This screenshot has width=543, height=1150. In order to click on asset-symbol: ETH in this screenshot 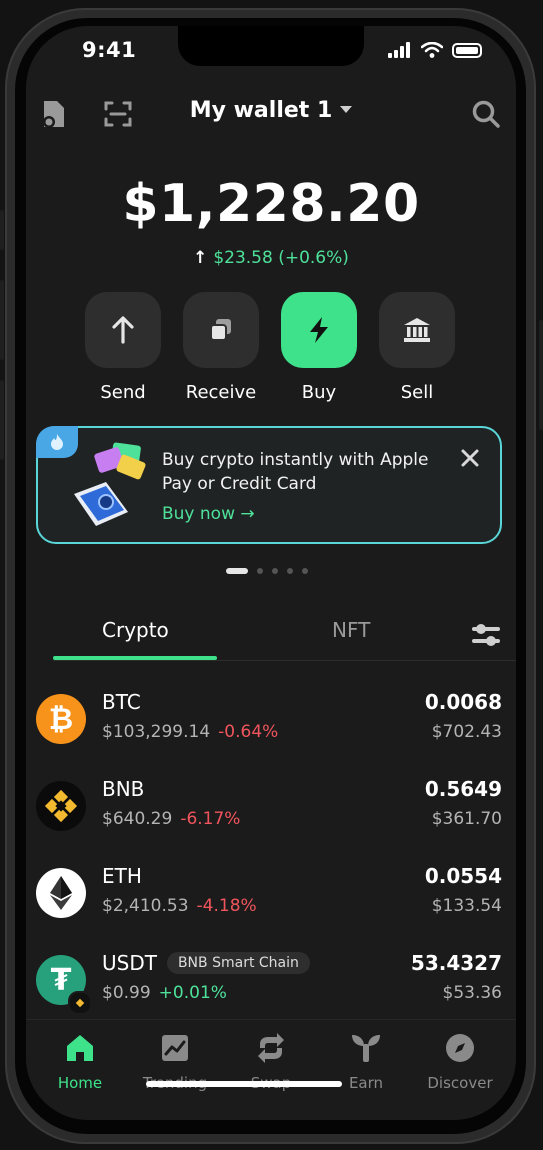, I will do `click(122, 876)`.